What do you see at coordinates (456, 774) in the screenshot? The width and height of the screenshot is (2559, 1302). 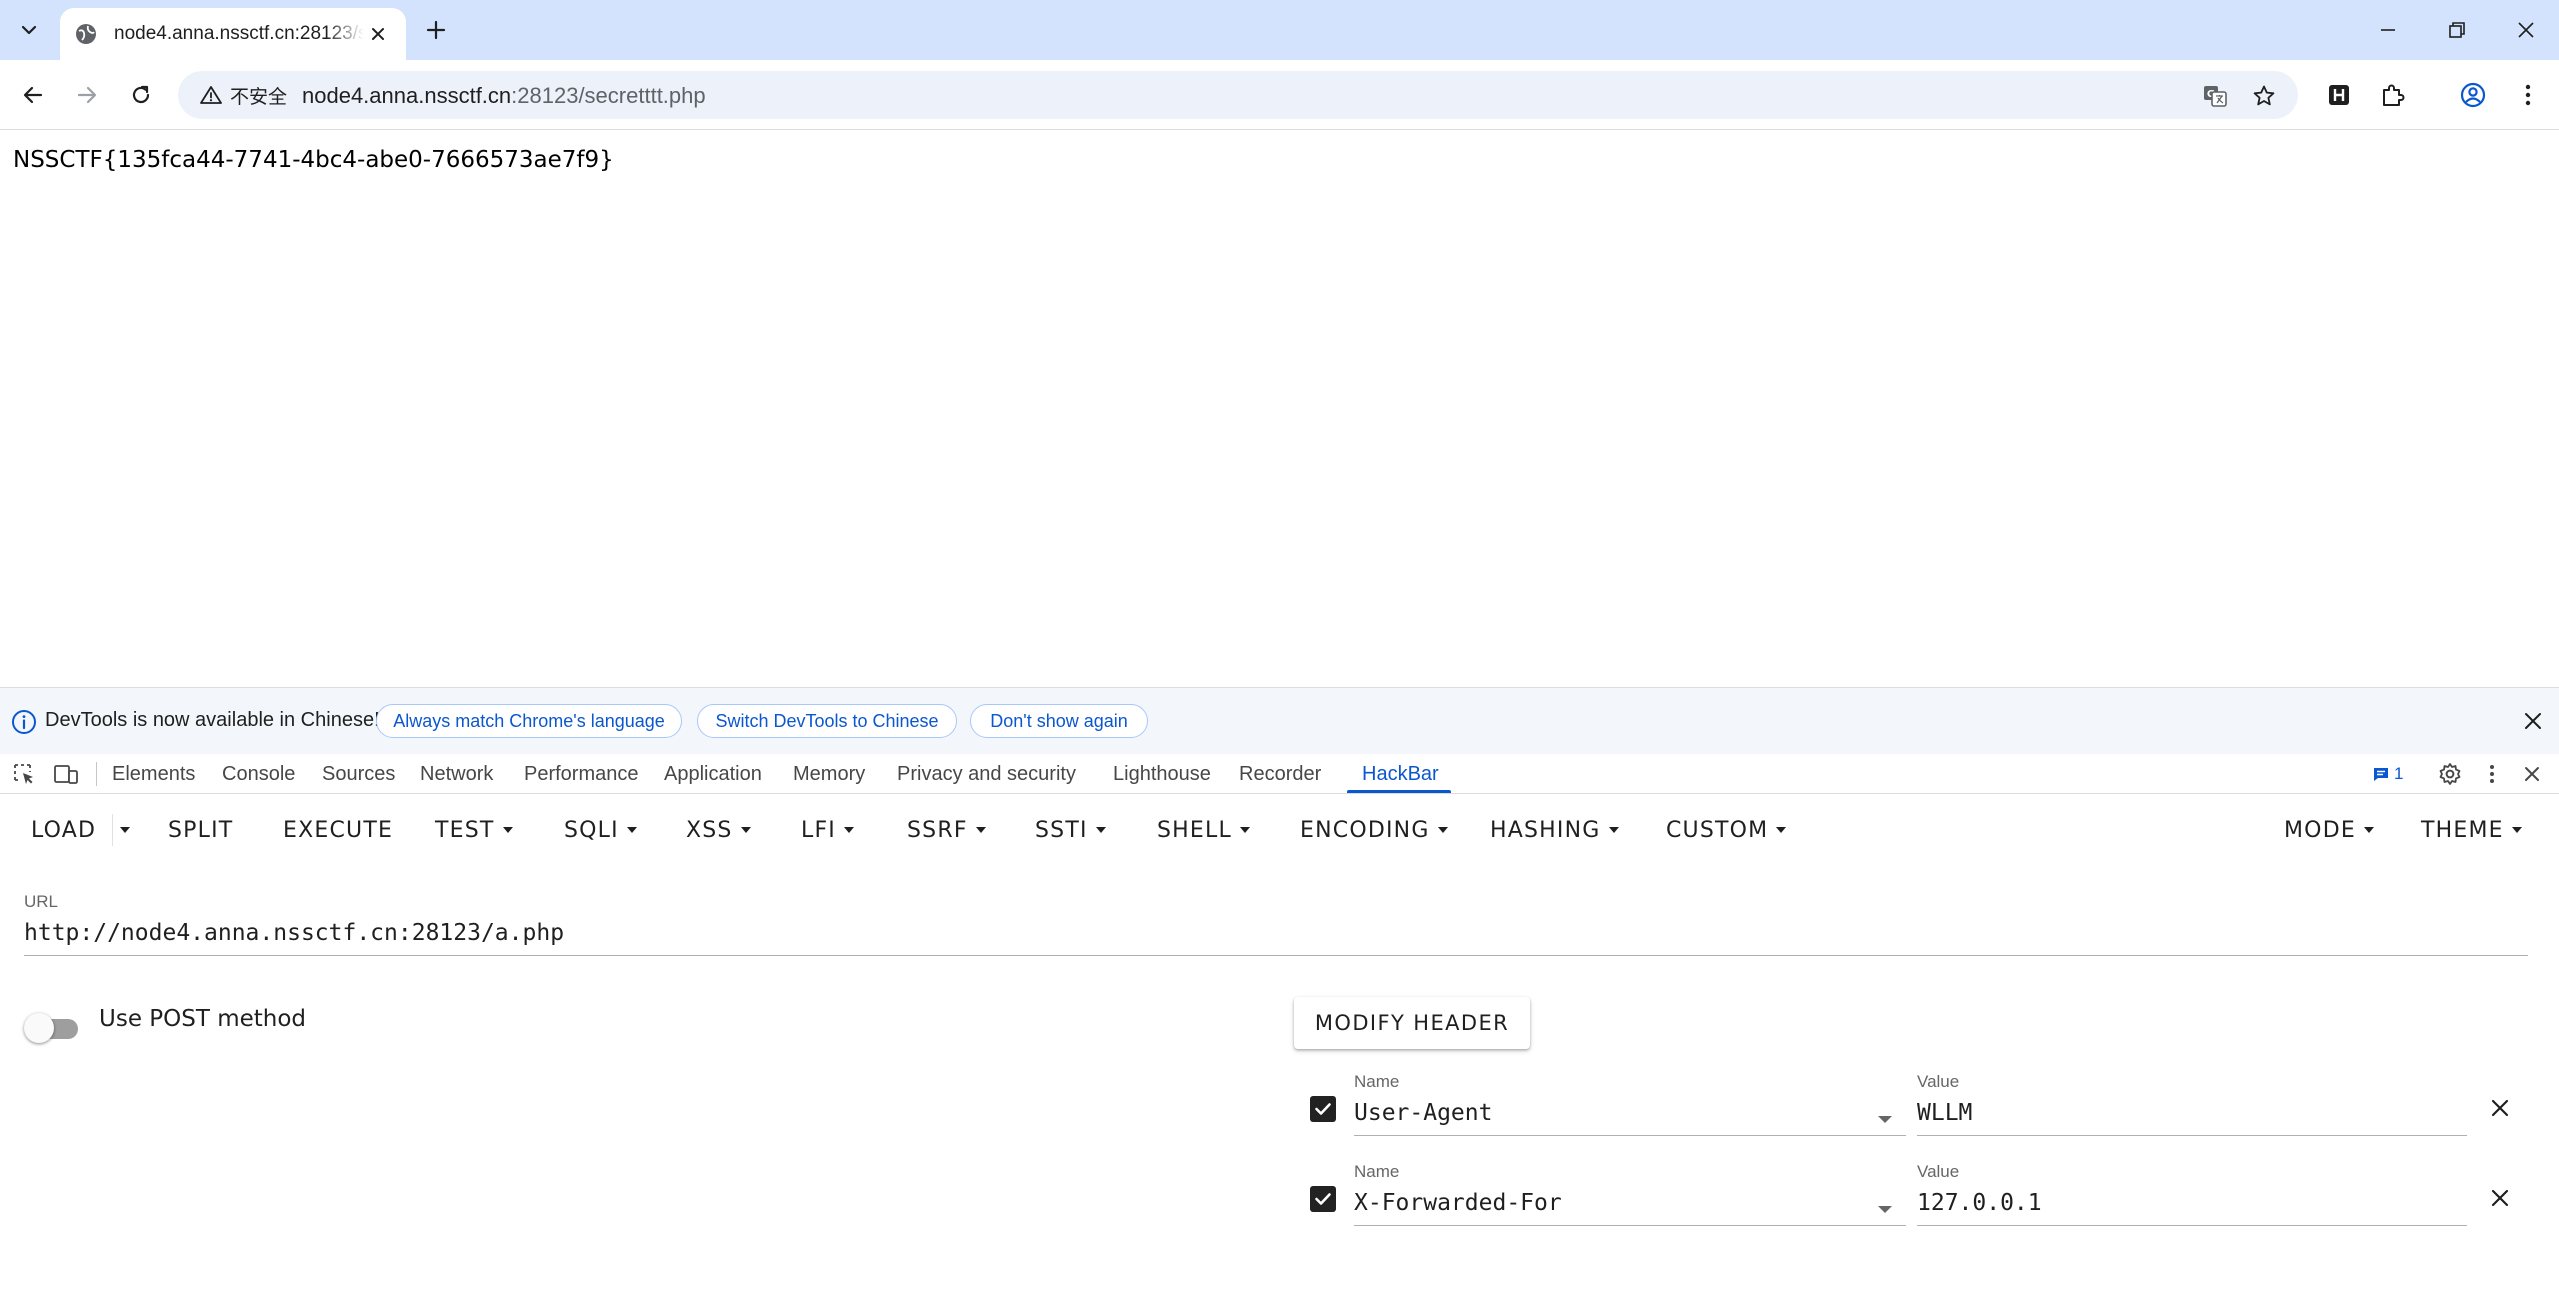 I see `tab-network: Network` at bounding box center [456, 774].